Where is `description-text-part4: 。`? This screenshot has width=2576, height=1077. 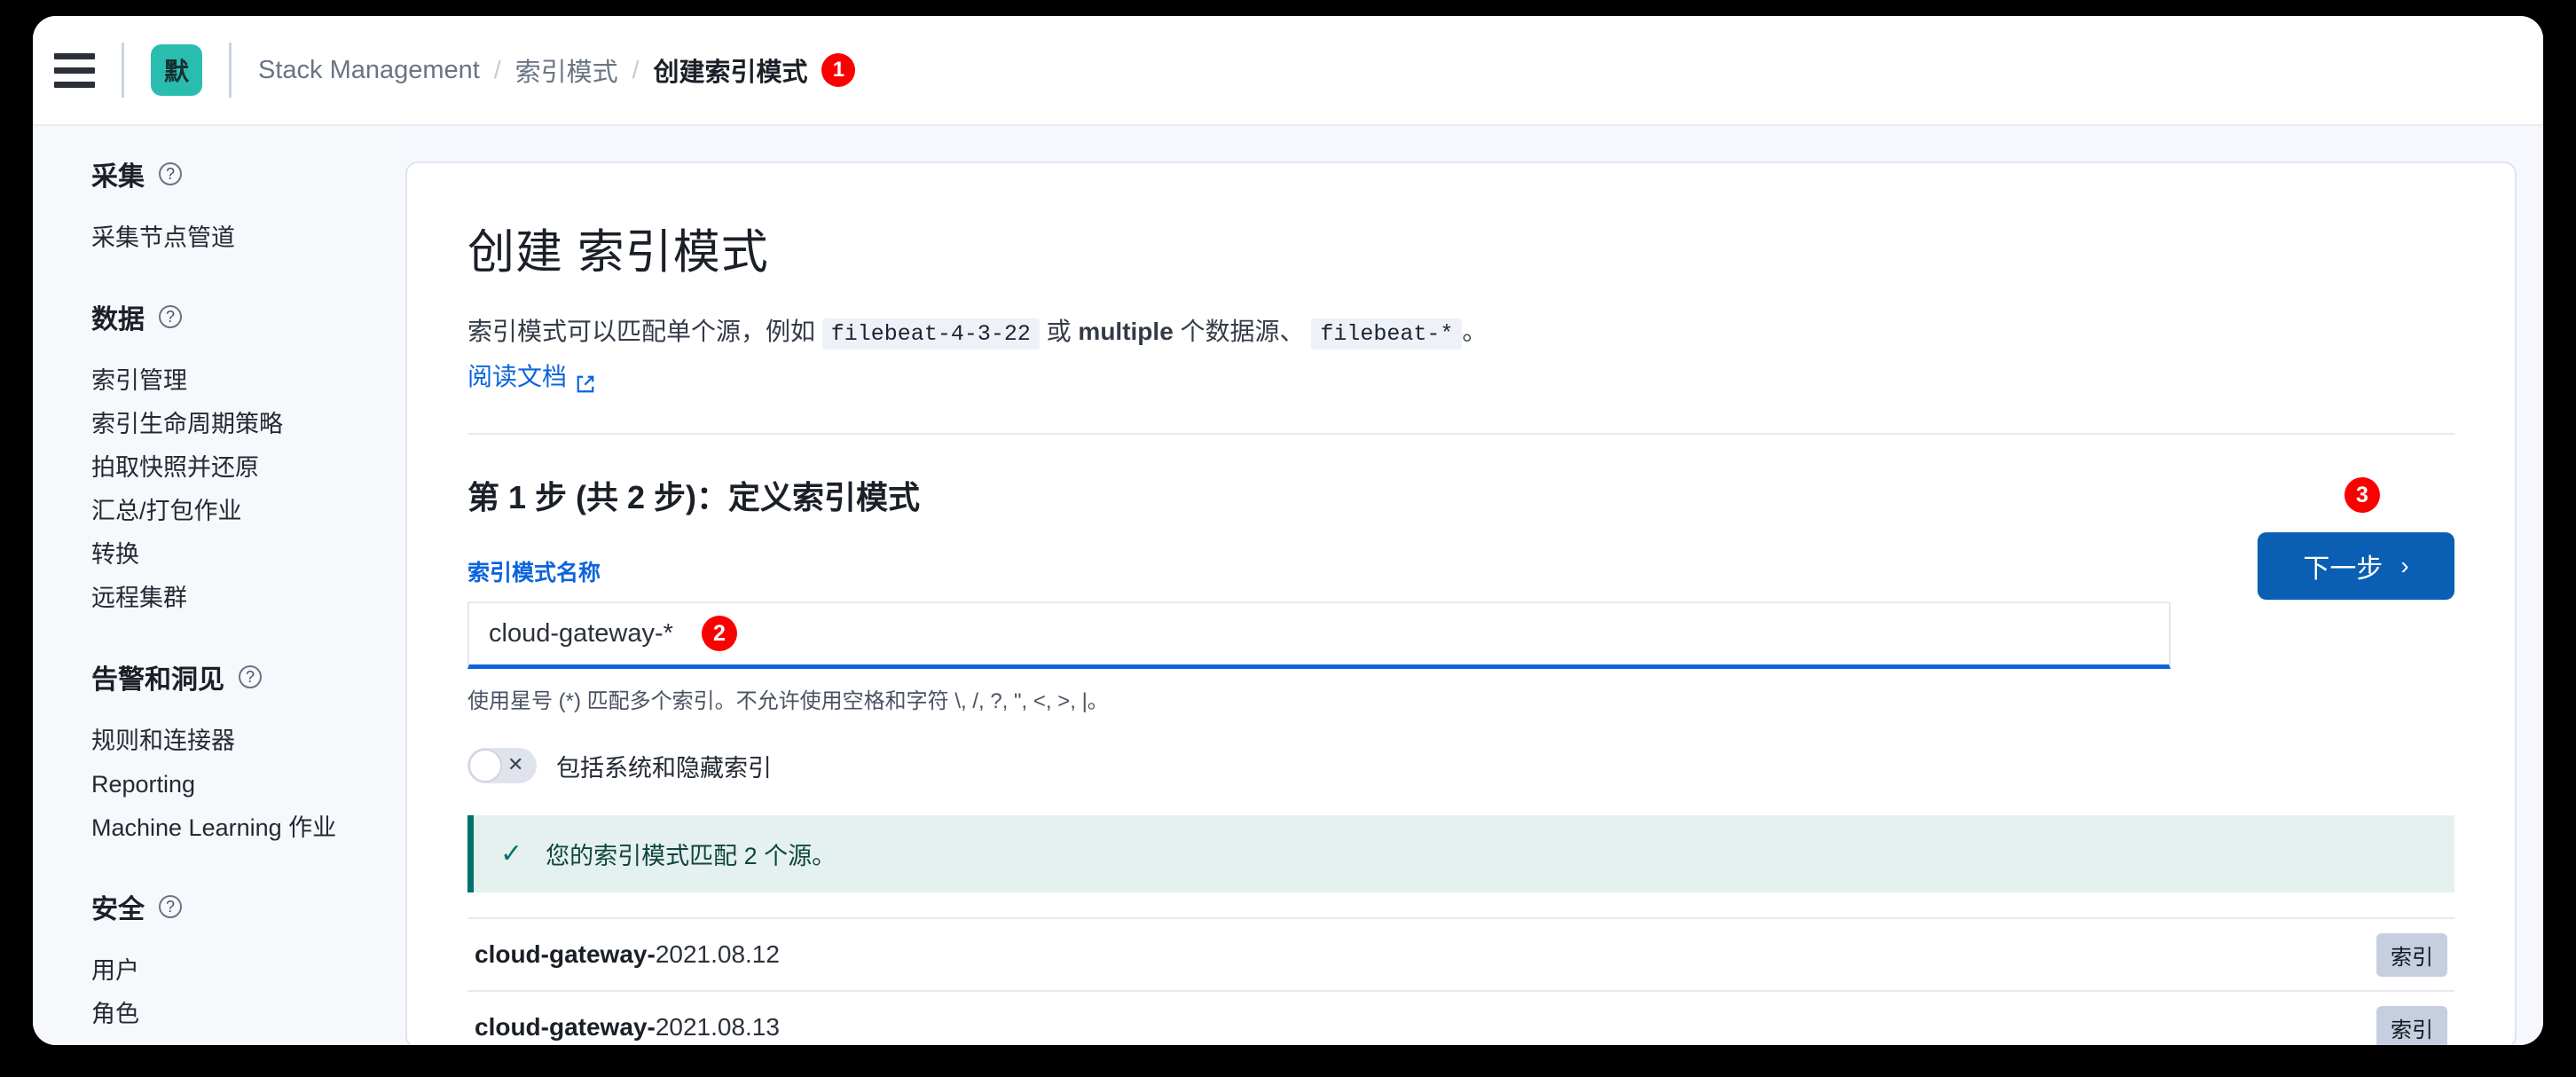
description-text-part4: 。 is located at coordinates (1475, 331).